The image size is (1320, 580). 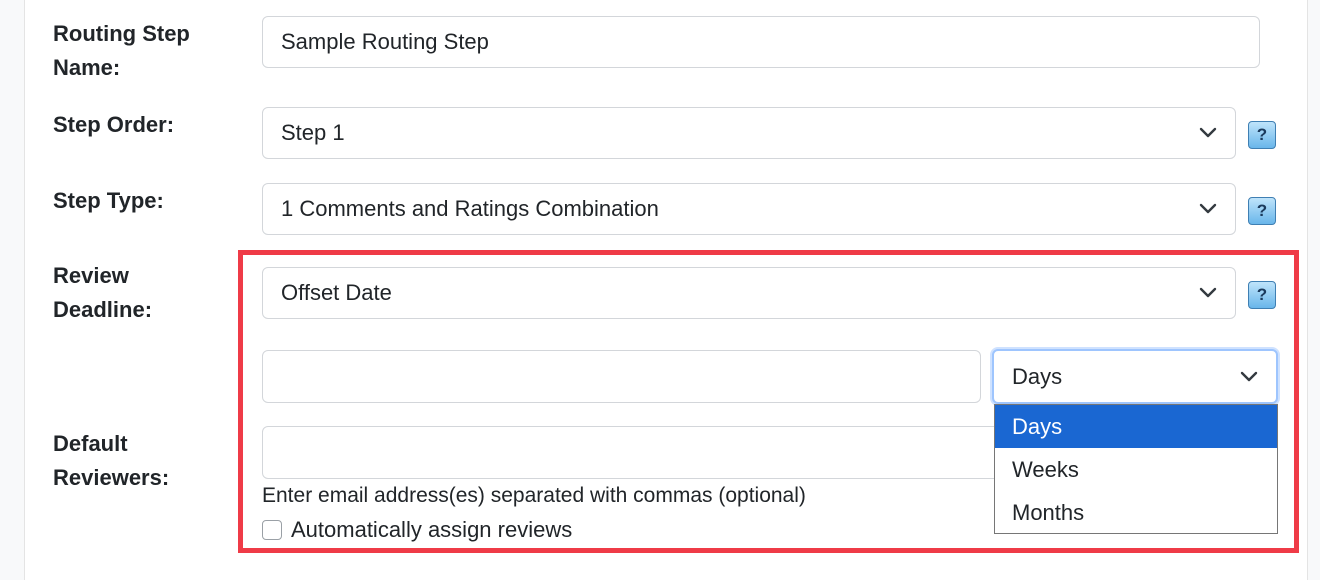 I want to click on offset-unit-dropdown: Days Weeks Months, so click(x=1136, y=469).